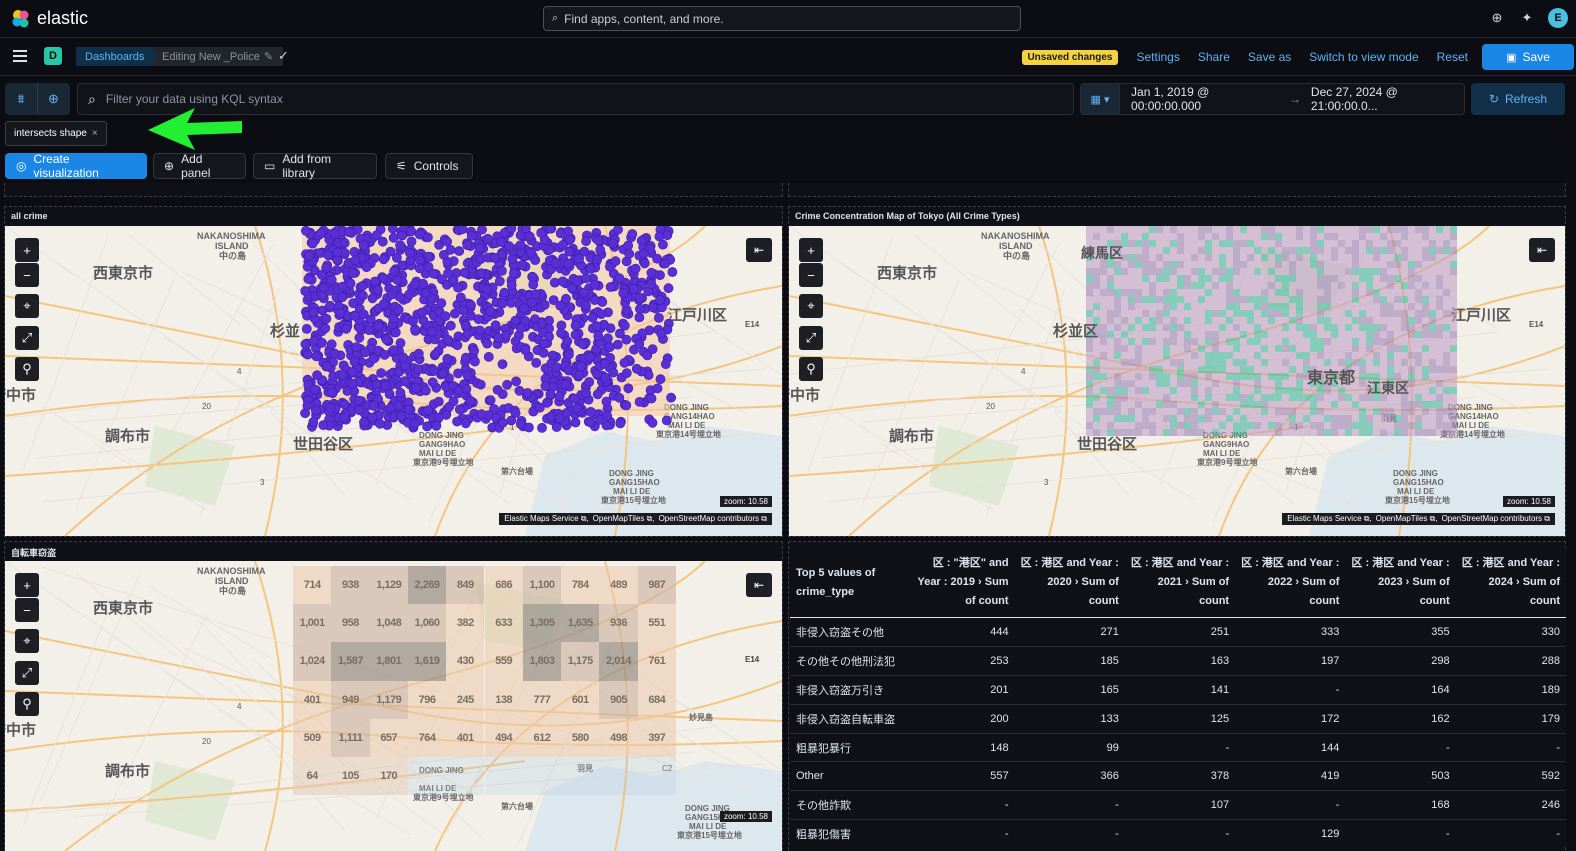  I want to click on check-icon: ✓, so click(283, 56).